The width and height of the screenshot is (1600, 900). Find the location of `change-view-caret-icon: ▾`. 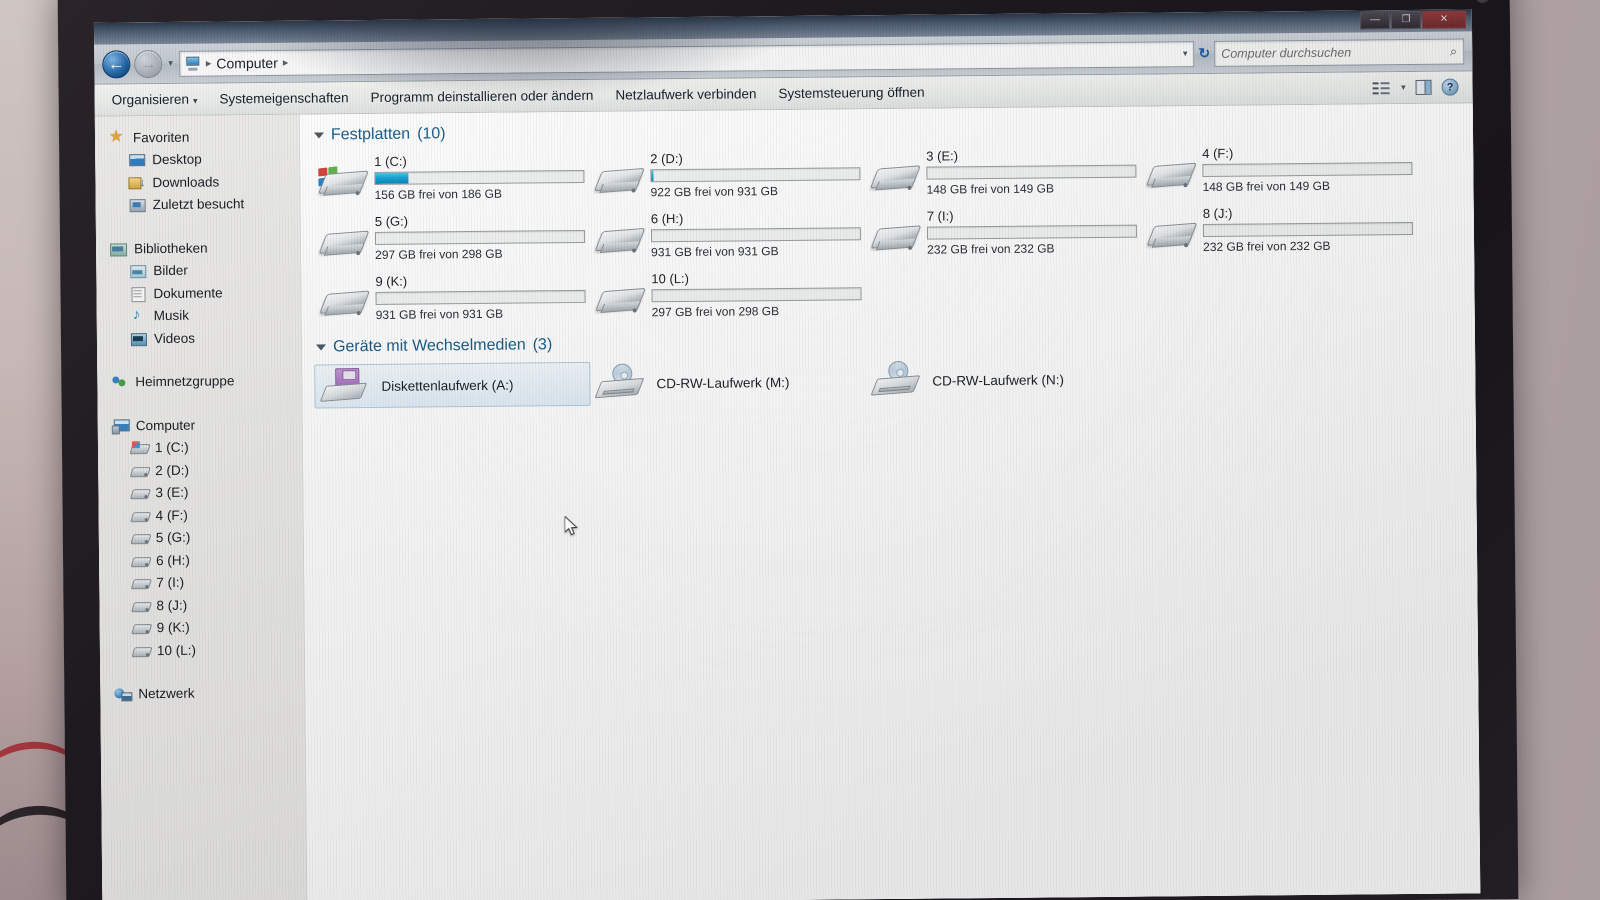

change-view-caret-icon: ▾ is located at coordinates (1403, 87).